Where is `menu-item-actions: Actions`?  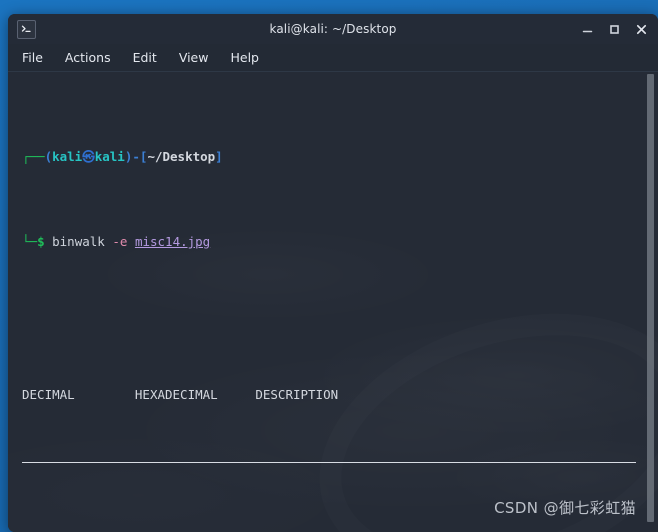
menu-item-actions: Actions is located at coordinates (88, 57).